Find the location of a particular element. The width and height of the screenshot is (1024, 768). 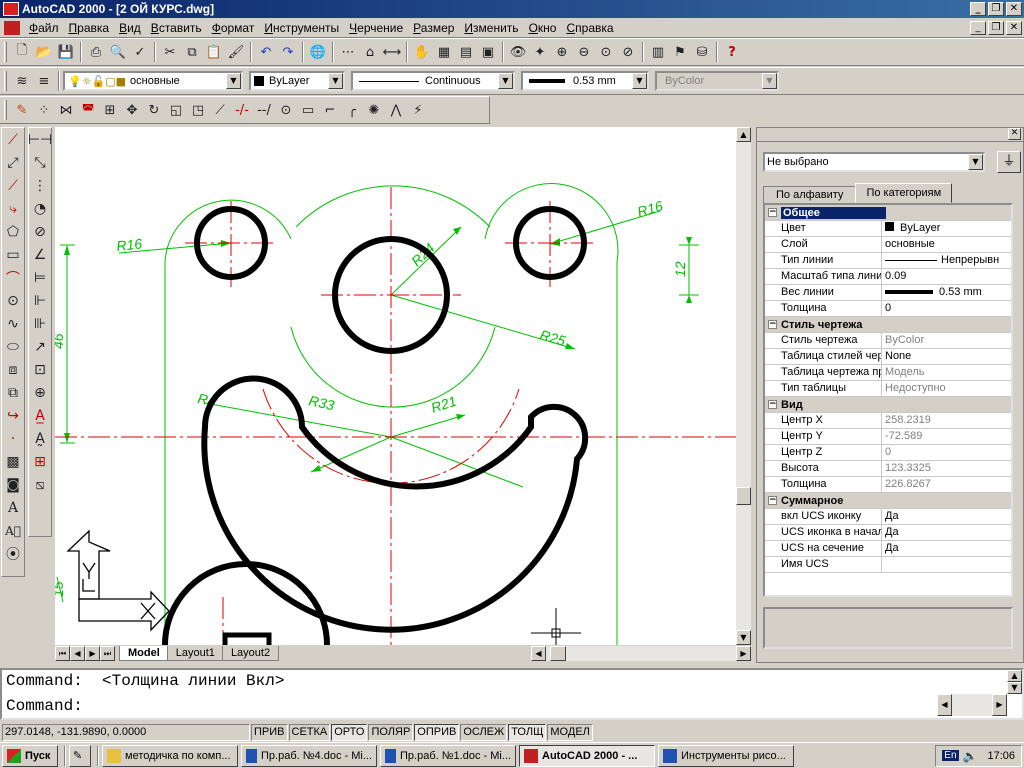

cut-icon: ✂ is located at coordinates (170, 52).